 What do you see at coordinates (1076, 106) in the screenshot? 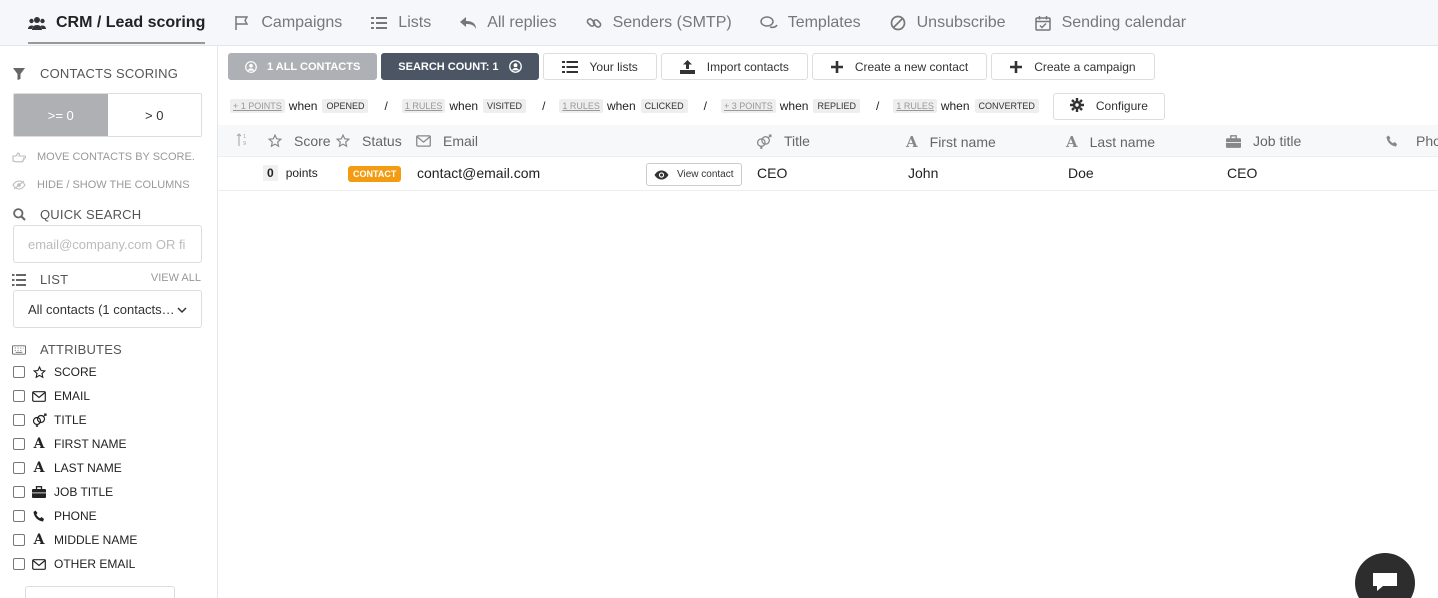
I see `gear-icon` at bounding box center [1076, 106].